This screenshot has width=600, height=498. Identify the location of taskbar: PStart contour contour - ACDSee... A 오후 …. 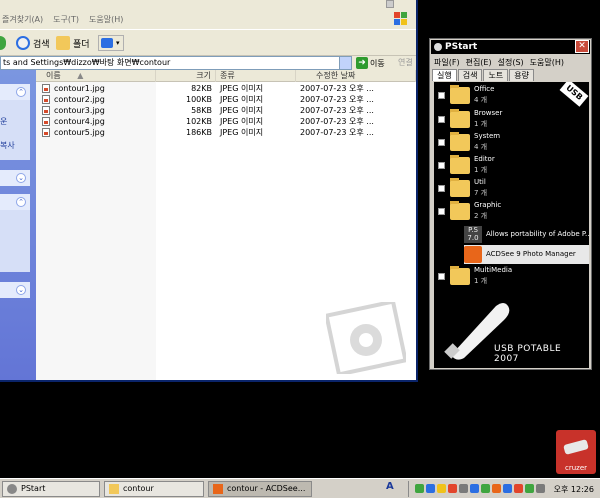
(300, 488).